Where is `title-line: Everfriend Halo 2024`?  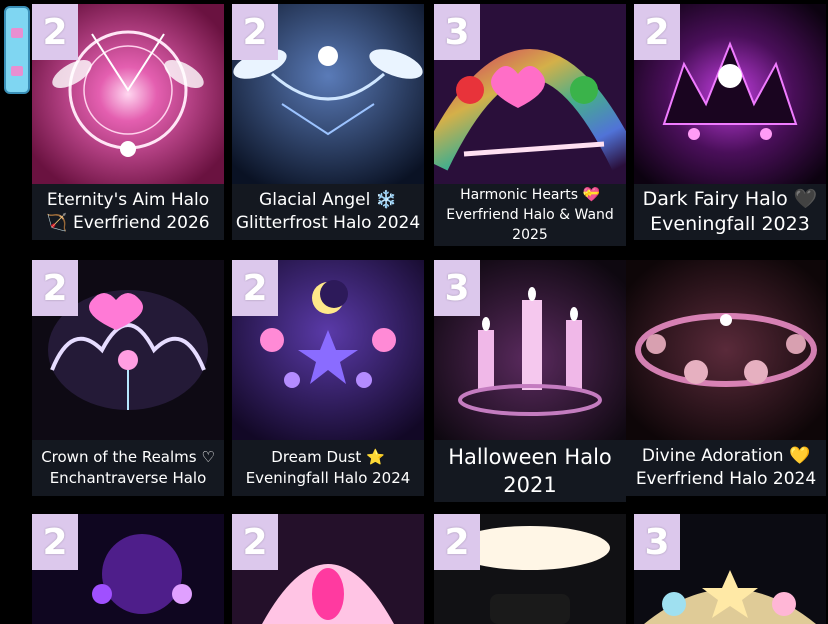
title-line: Everfriend Halo 2024 is located at coordinates (726, 479).